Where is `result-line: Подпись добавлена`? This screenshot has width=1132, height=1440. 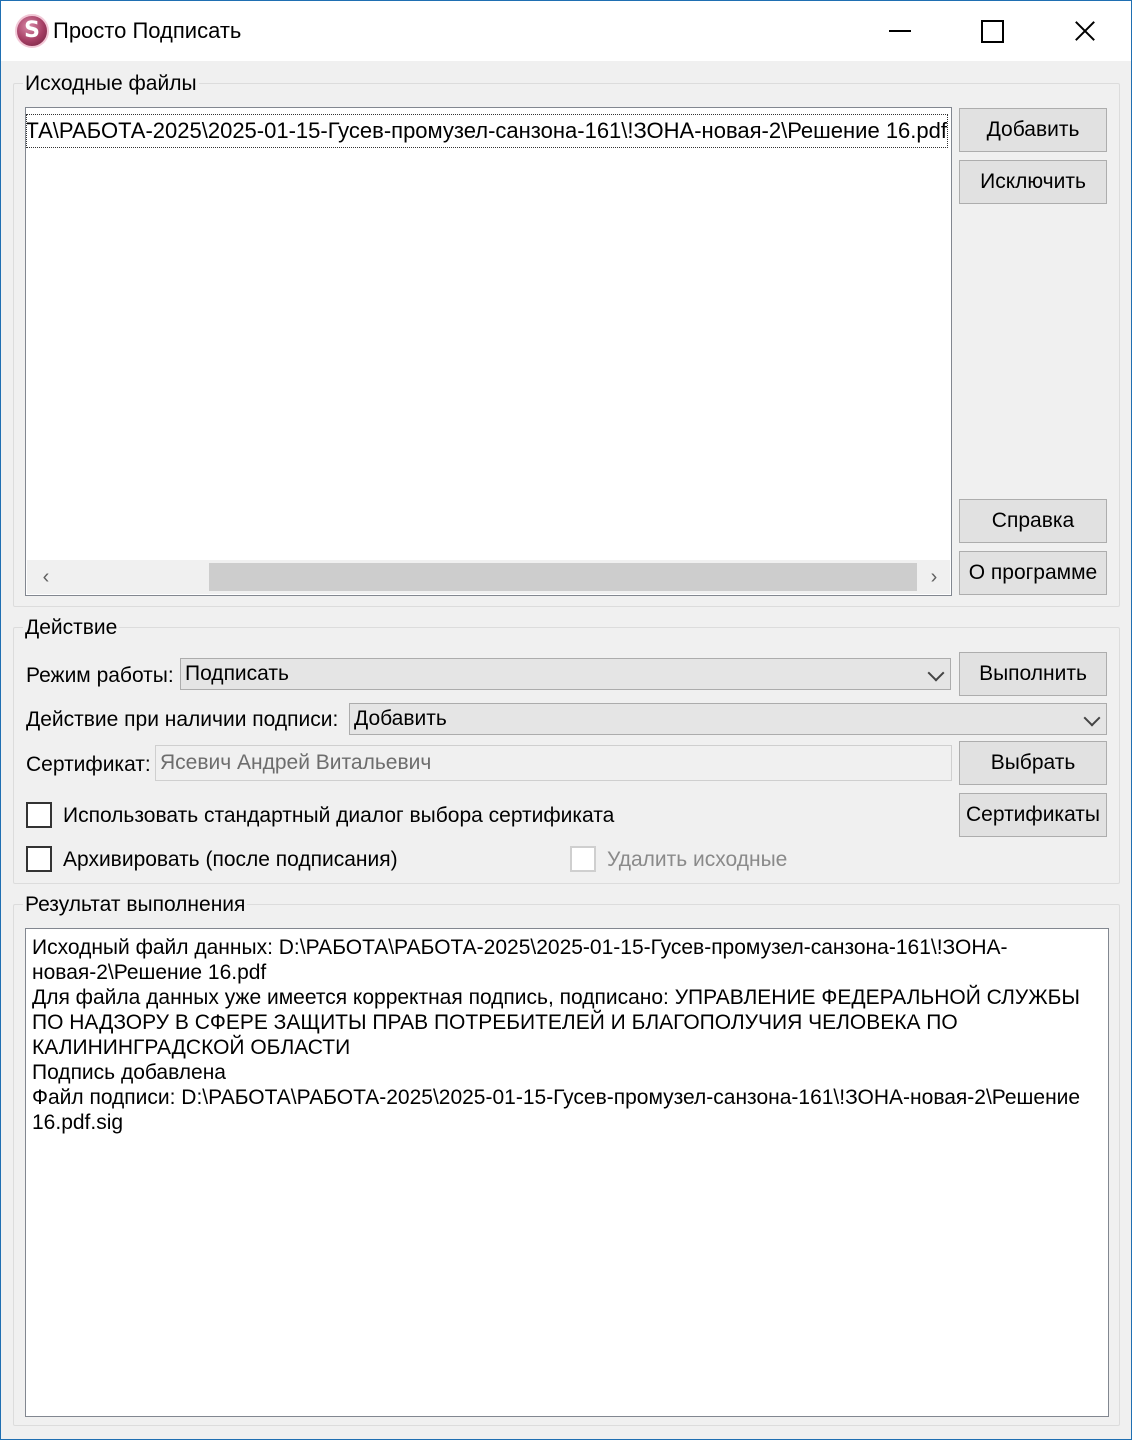 result-line: Подпись добавлена is located at coordinates (129, 1072).